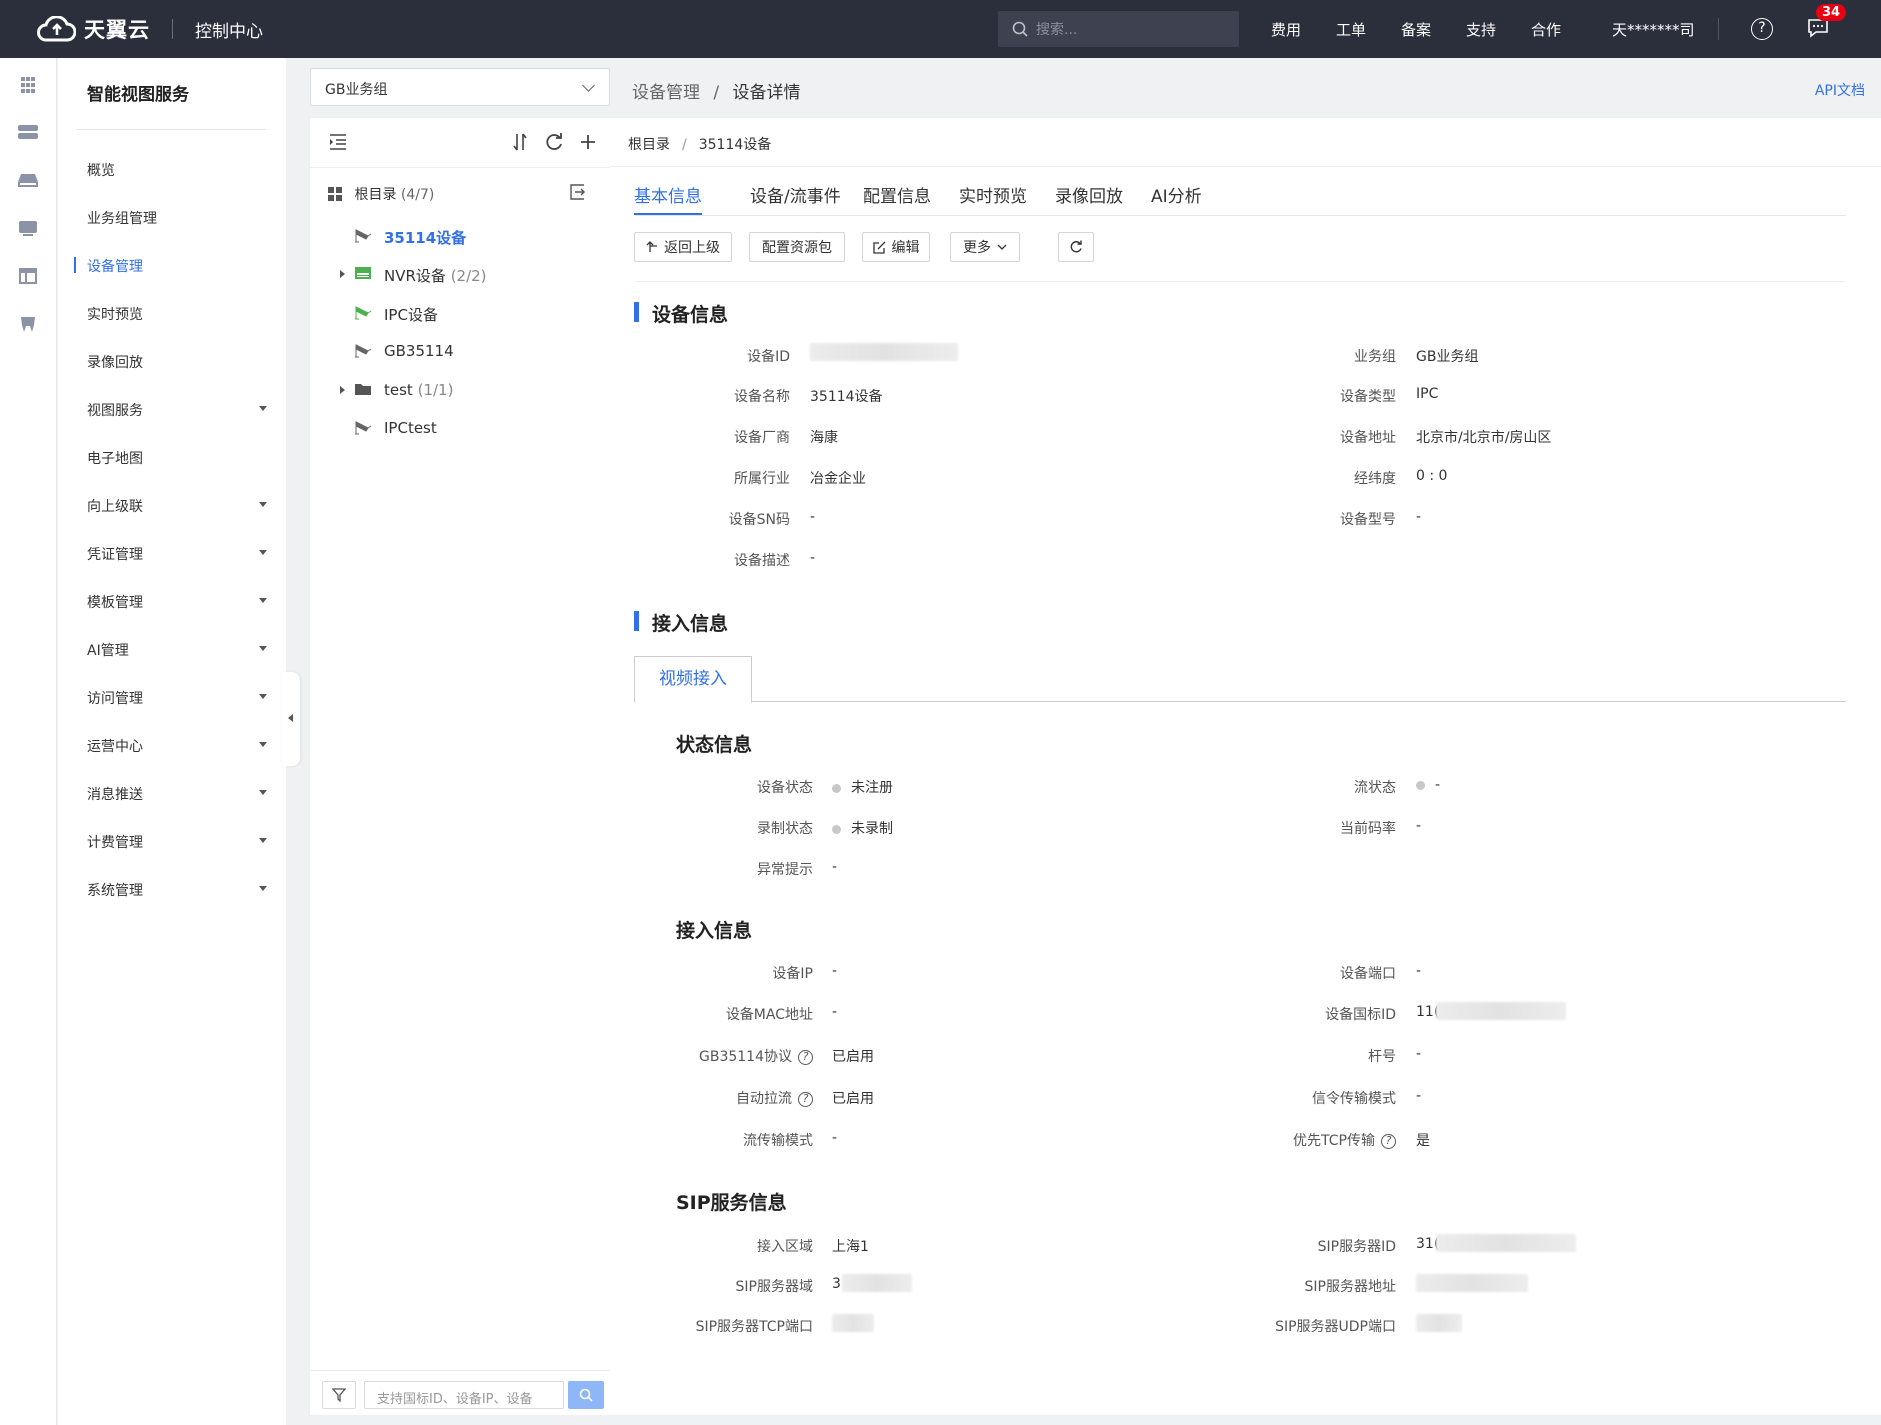 This screenshot has height=1425, width=1881. What do you see at coordinates (1840, 90) in the screenshot?
I see `api-doc-link: API文档` at bounding box center [1840, 90].